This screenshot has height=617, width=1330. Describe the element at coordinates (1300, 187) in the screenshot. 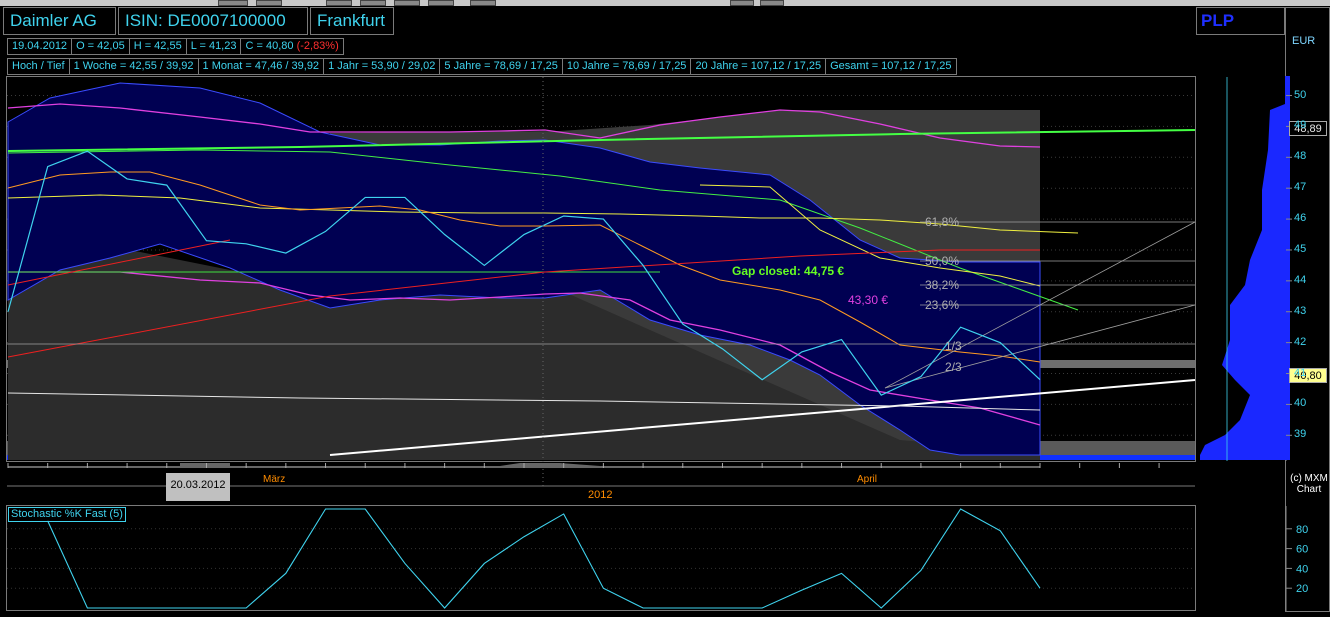

I see `price-tick-label: 47` at that location.